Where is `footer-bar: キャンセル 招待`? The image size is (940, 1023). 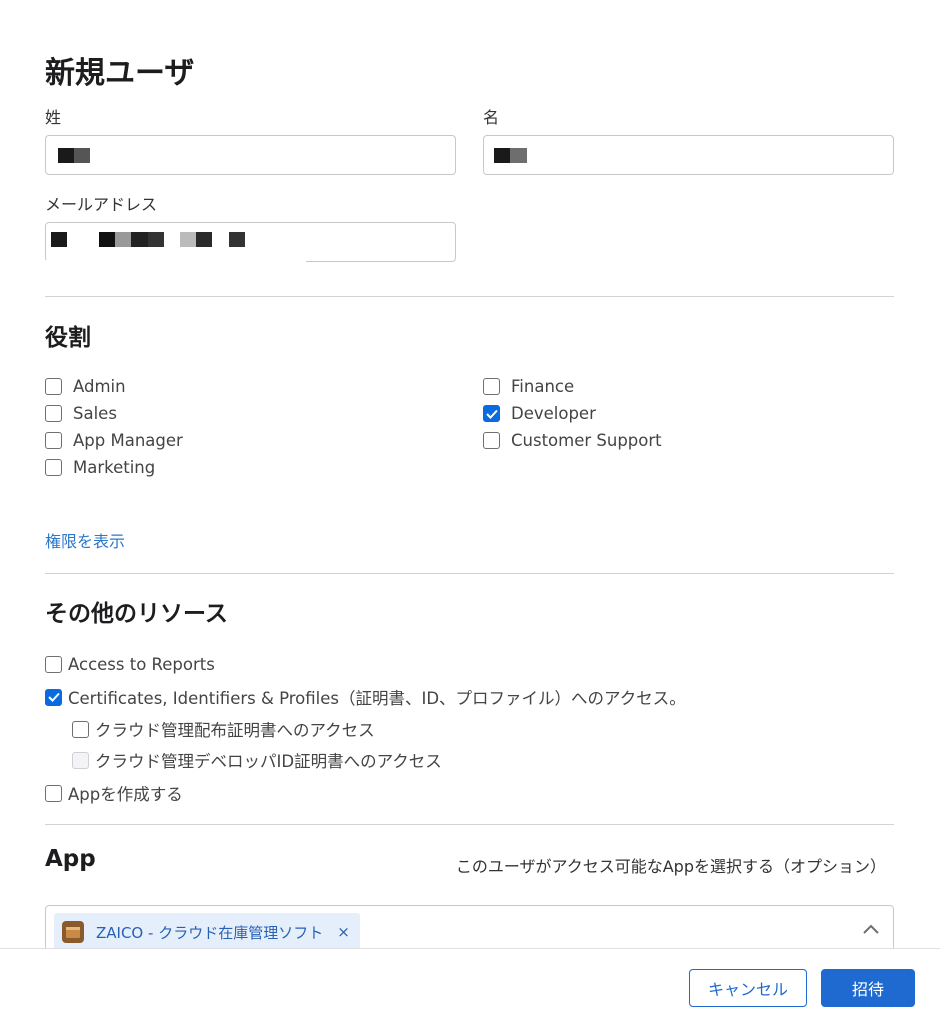
footer-bar: キャンセル 招待 is located at coordinates (470, 985).